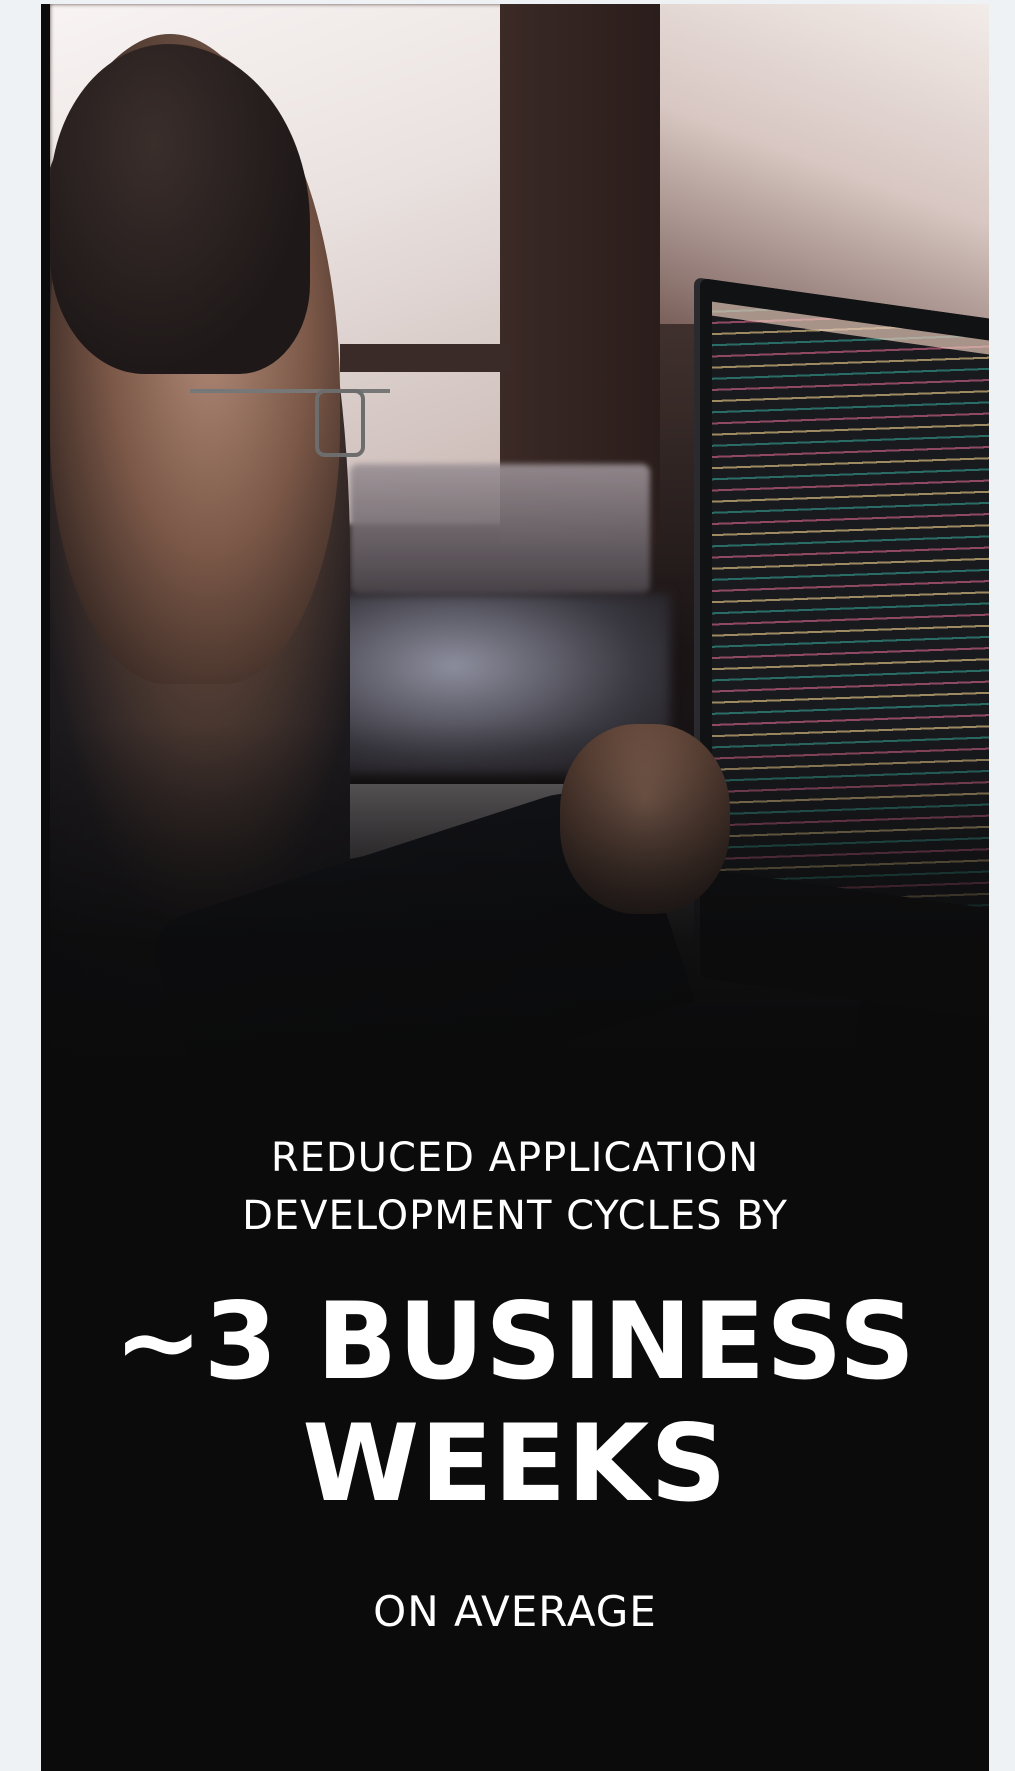 Image resolution: width=1015 pixels, height=1771 pixels. I want to click on stat-headline-line-1: ~3 BUSINESS, so click(515, 1341).